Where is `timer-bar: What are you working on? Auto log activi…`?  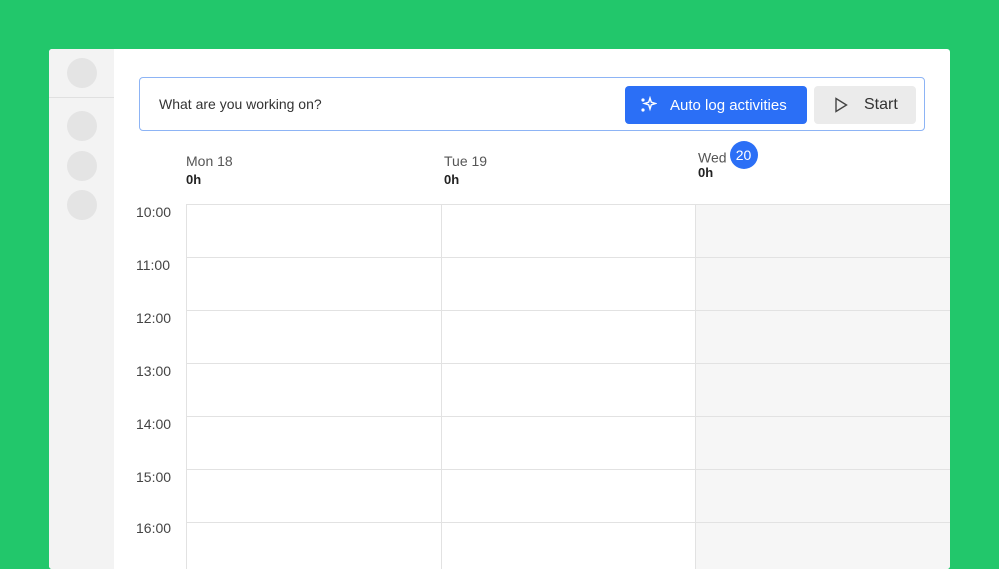 timer-bar: What are you working on? Auto log activi… is located at coordinates (532, 104).